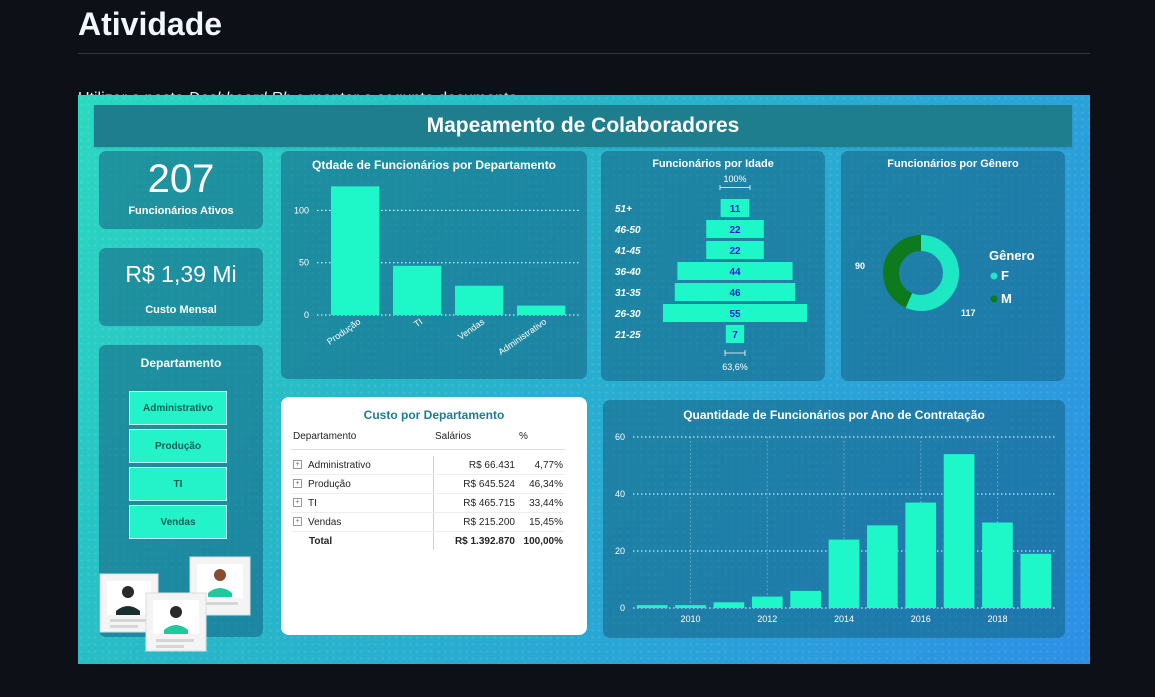 This screenshot has height=697, width=1155. What do you see at coordinates (620, 551) in the screenshot?
I see `y-tick-label: 20` at bounding box center [620, 551].